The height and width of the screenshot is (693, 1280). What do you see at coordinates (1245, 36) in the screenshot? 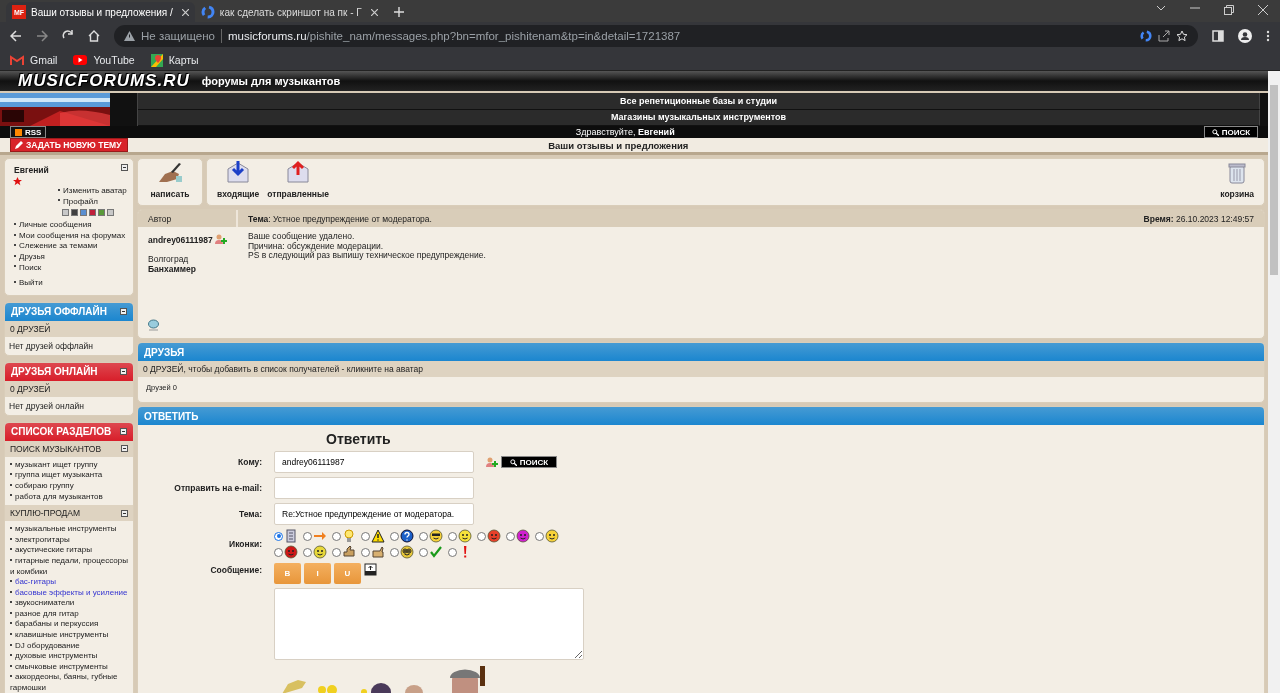
I see `profile-icon` at bounding box center [1245, 36].